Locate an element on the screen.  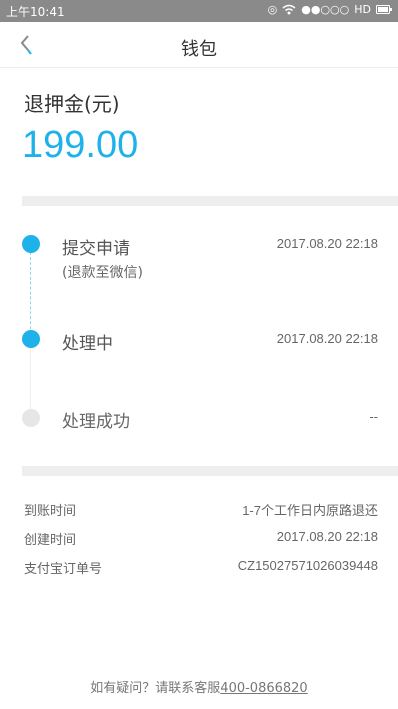
detail-label: 支付宝订单号 is located at coordinates (63, 569).